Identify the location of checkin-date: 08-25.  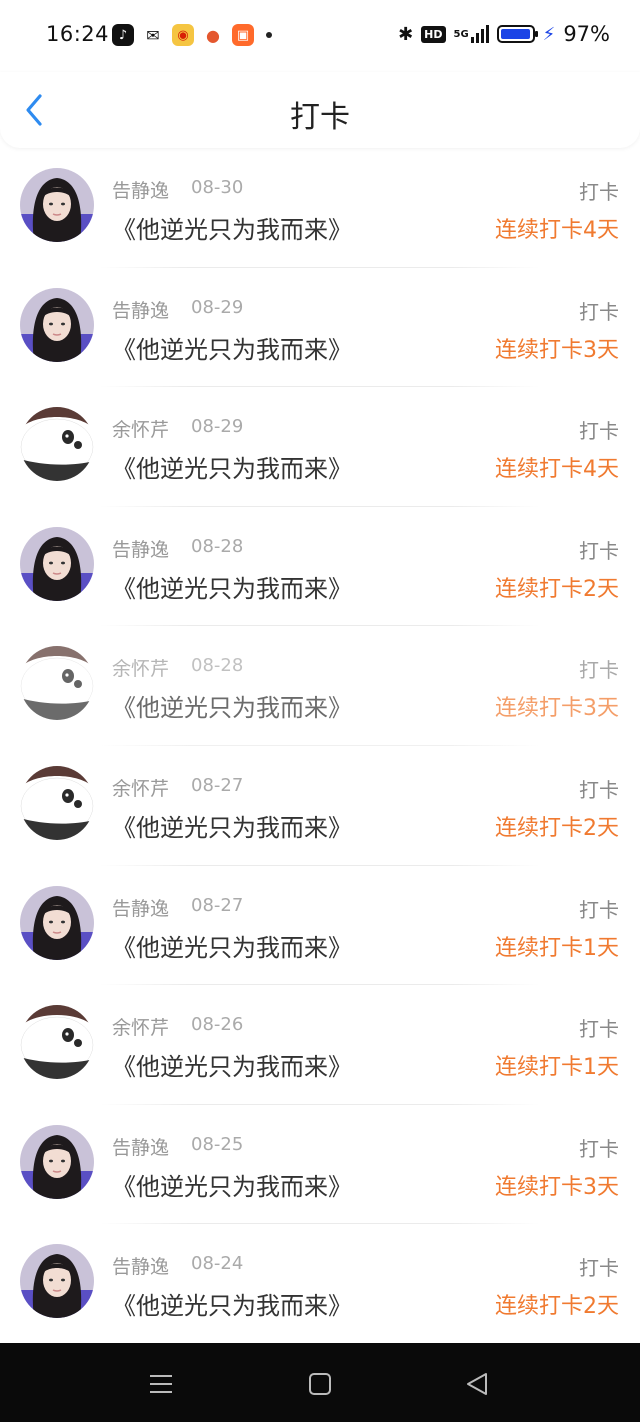
(217, 1144).